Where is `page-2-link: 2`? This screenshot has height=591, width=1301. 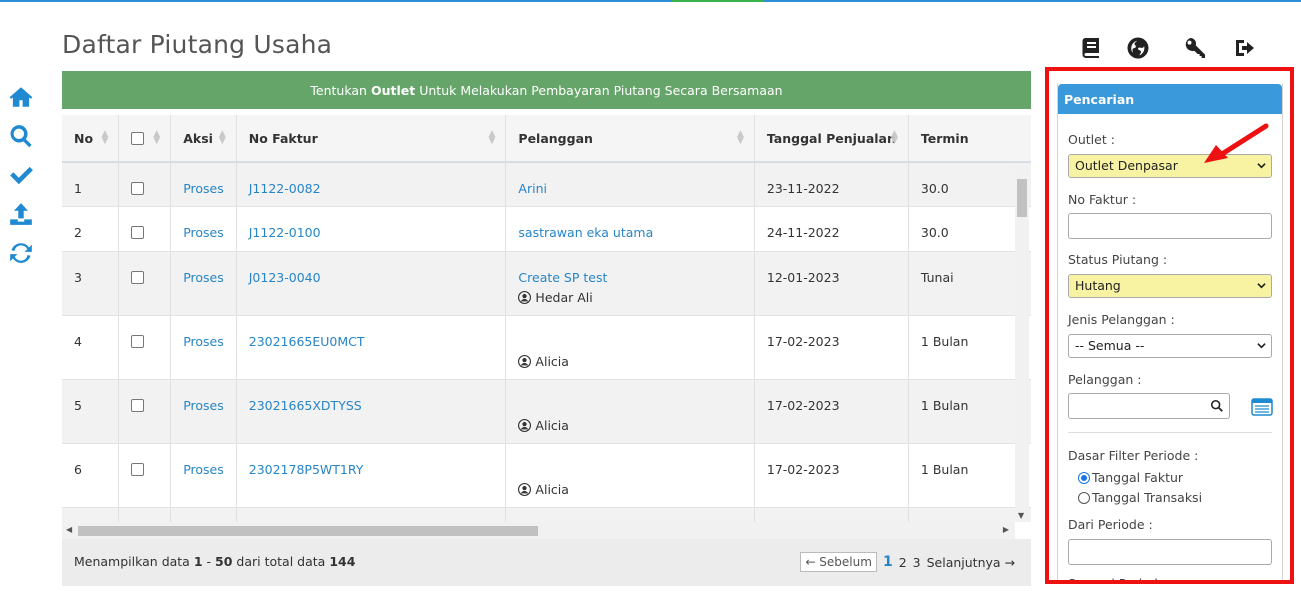 page-2-link: 2 is located at coordinates (903, 562).